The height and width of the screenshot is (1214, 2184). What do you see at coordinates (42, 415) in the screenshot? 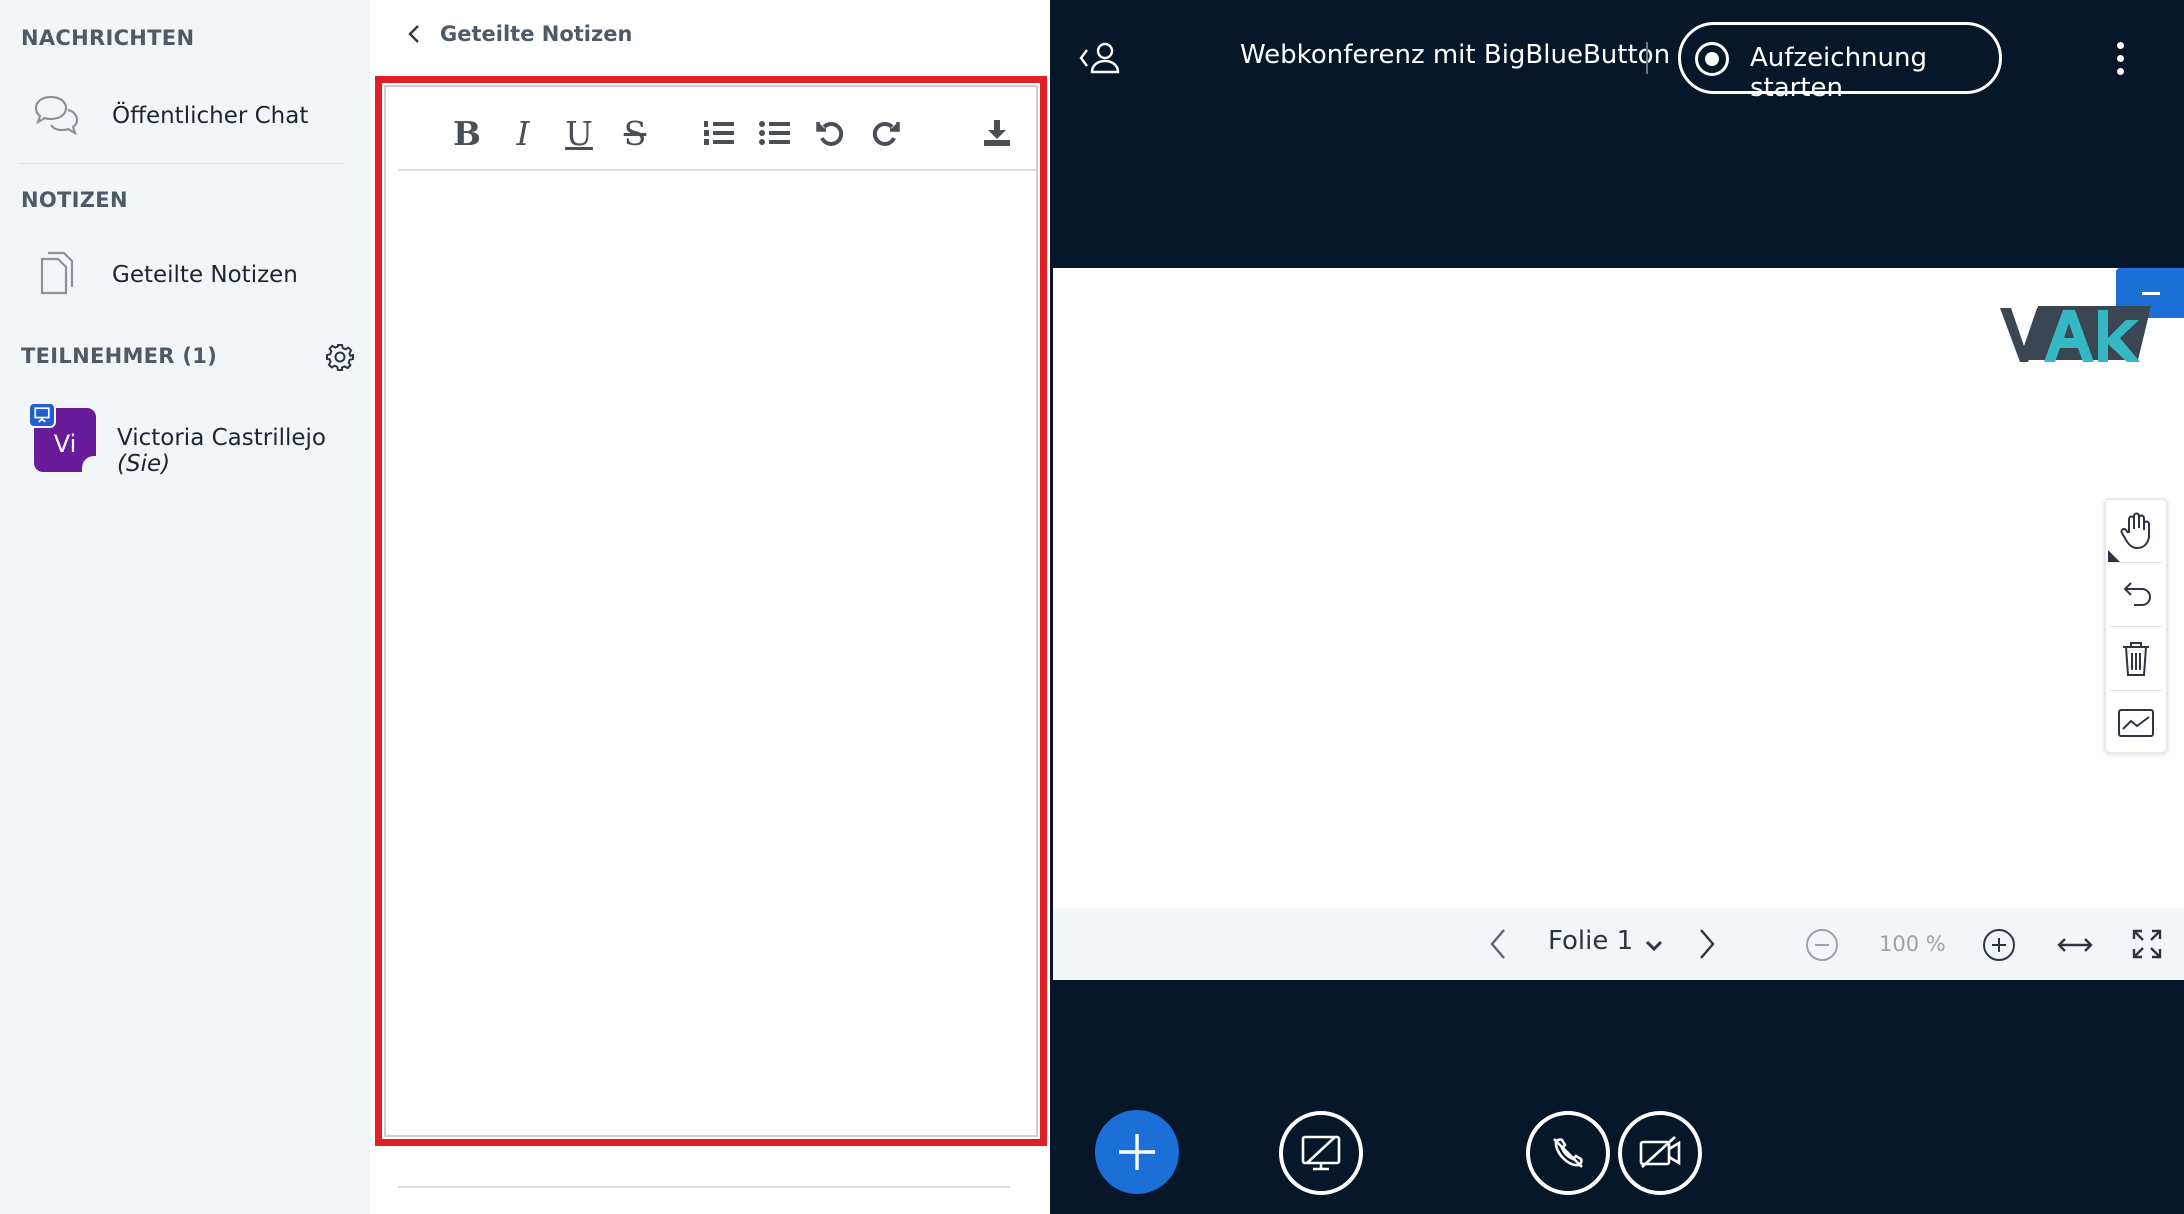
I see `presenter-icon` at bounding box center [42, 415].